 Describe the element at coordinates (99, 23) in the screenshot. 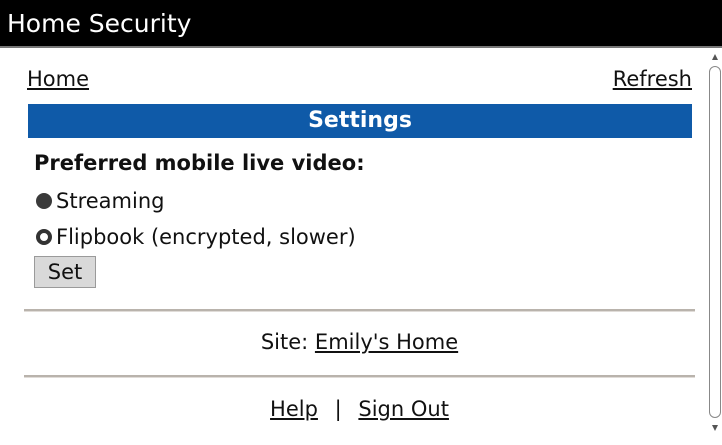

I see `app-title: Home Security` at that location.